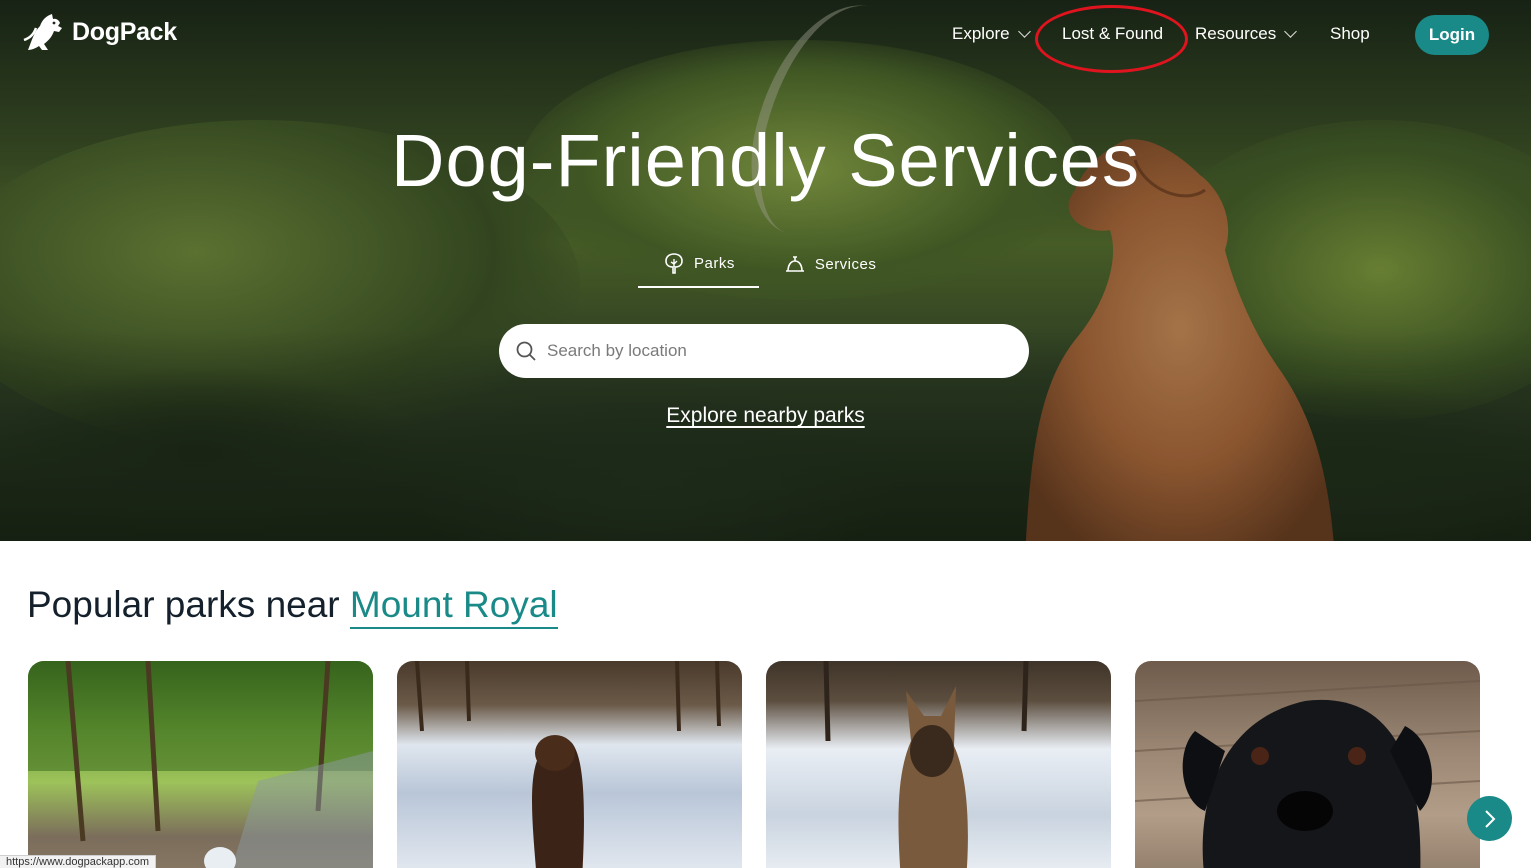  I want to click on page-title: Dog-Friendly Services, so click(765, 160).